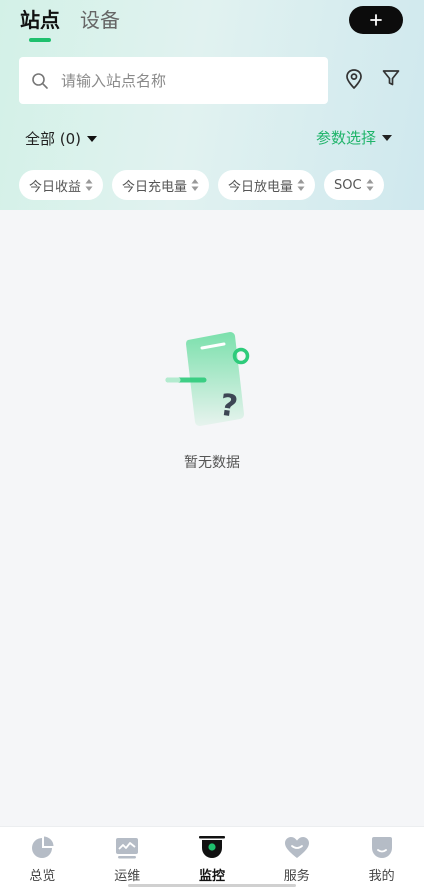  I want to click on tab-station-label: 站点, so click(40, 20).